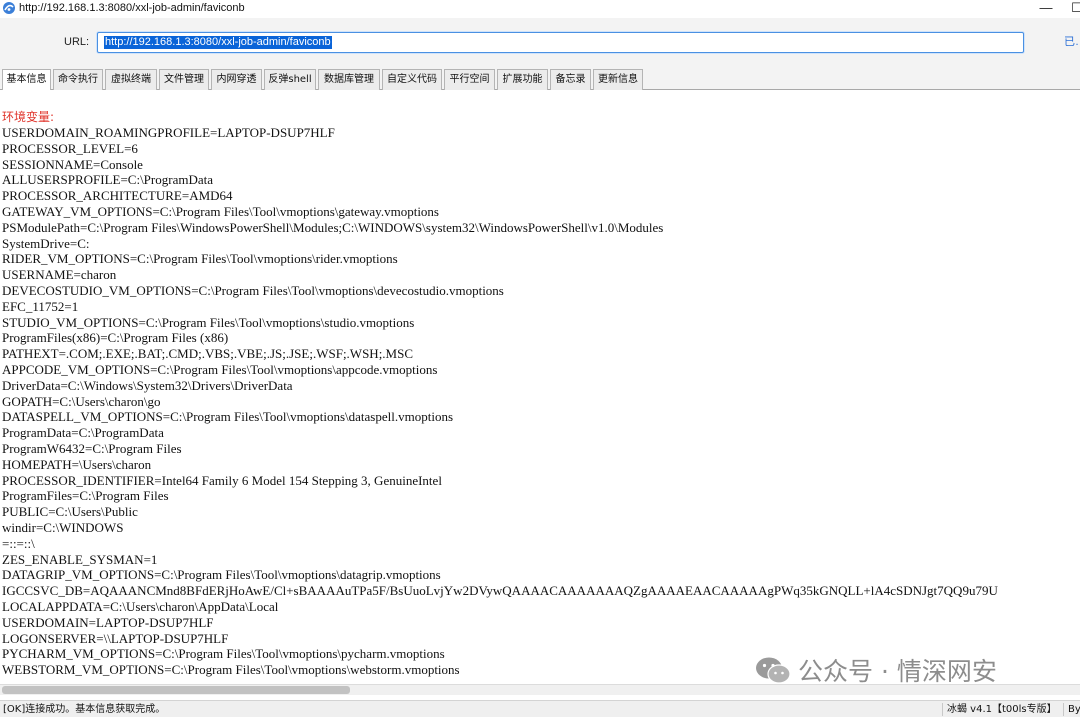 This screenshot has height=717, width=1080. Describe the element at coordinates (1046, 9) in the screenshot. I see `minimize-button: —` at that location.